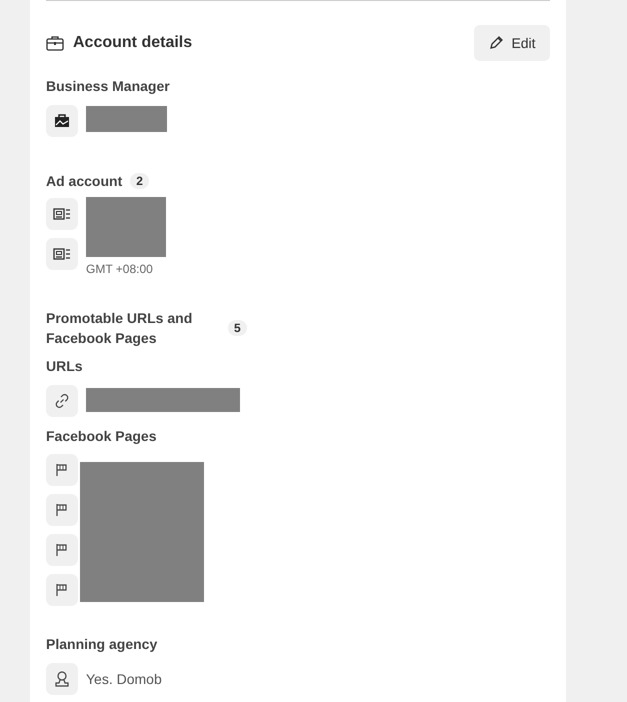  I want to click on section-title: Account details, so click(132, 43).